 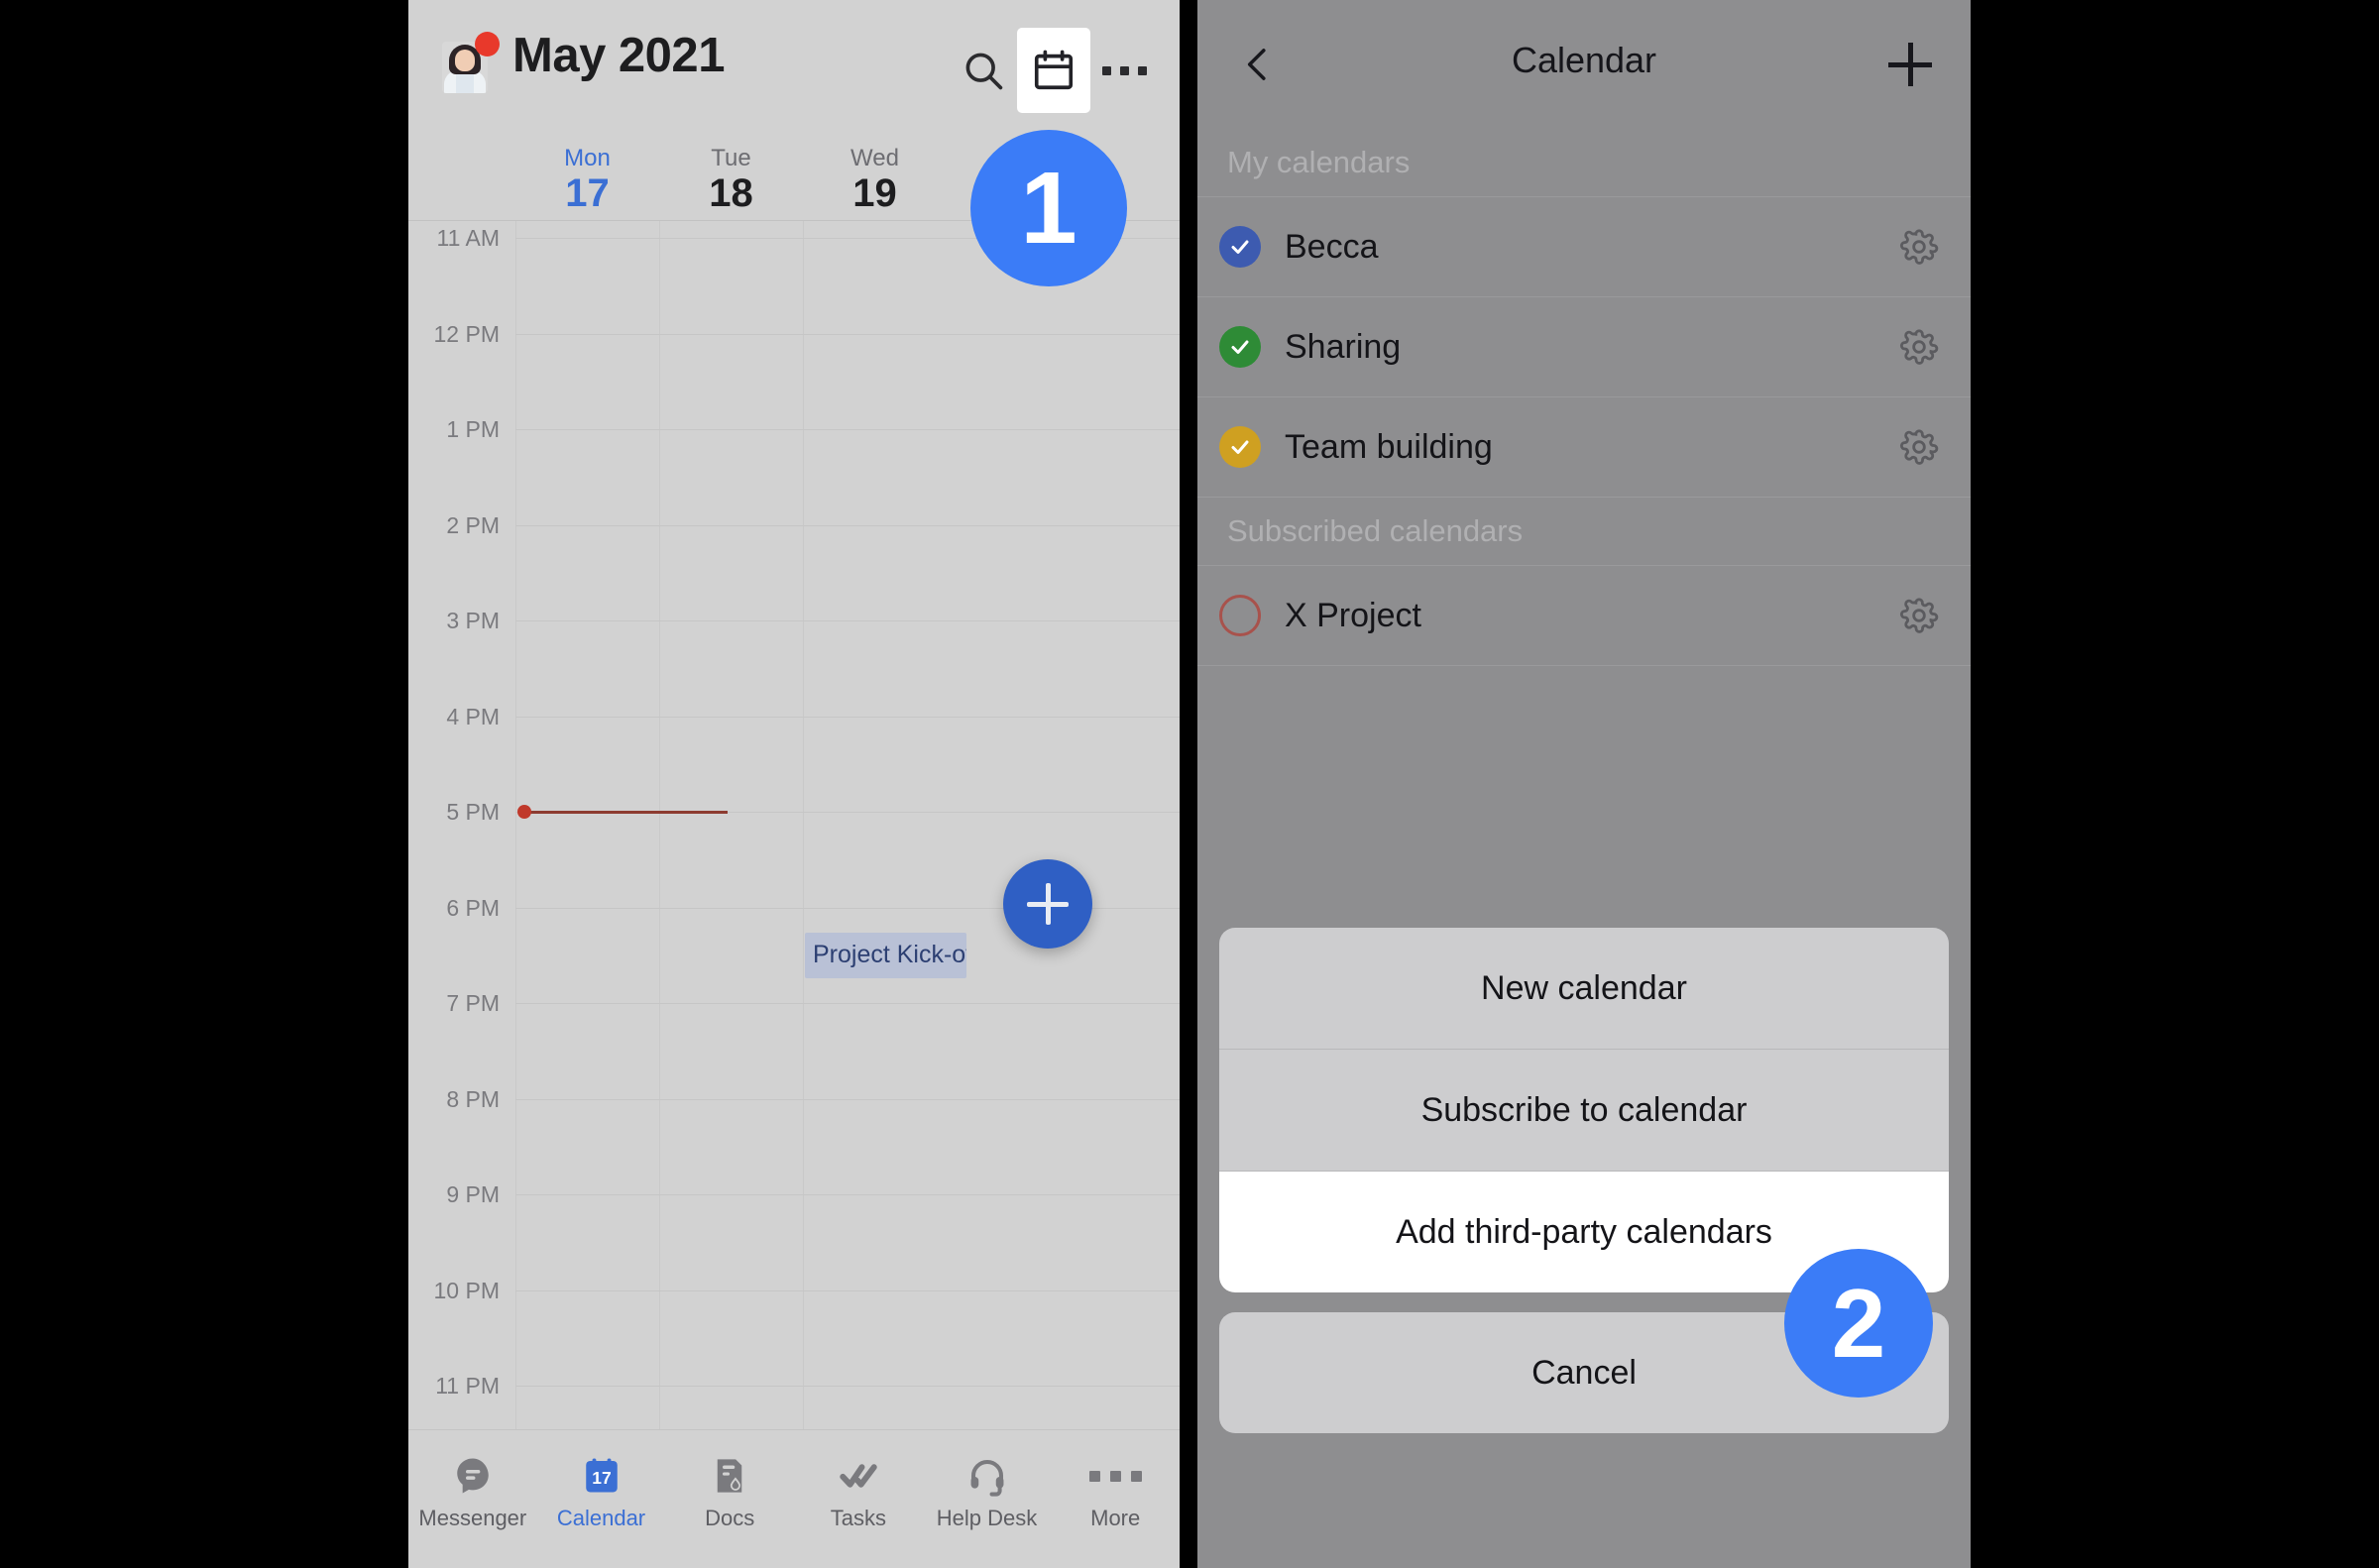 What do you see at coordinates (987, 1499) in the screenshot?
I see `tab-help-desk: Help Desk` at bounding box center [987, 1499].